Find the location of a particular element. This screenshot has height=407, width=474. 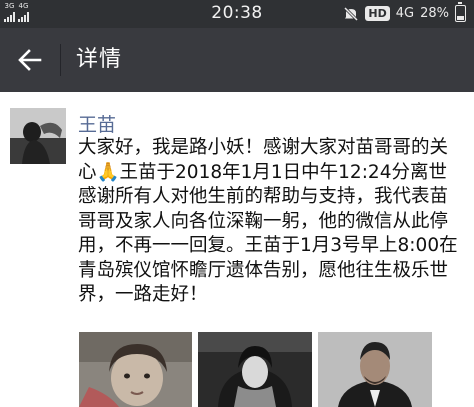

battery-icon is located at coordinates (460, 12).